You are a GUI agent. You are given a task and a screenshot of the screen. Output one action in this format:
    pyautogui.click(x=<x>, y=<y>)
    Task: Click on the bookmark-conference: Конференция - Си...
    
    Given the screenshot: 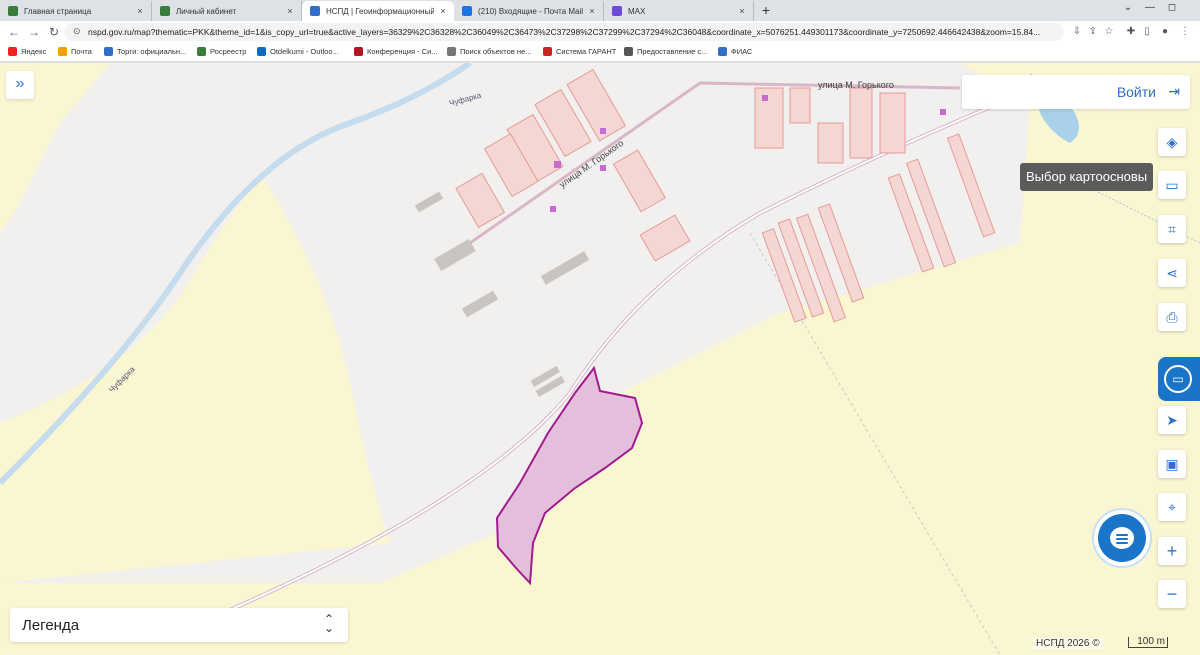 What is the action you would take?
    pyautogui.click(x=396, y=51)
    